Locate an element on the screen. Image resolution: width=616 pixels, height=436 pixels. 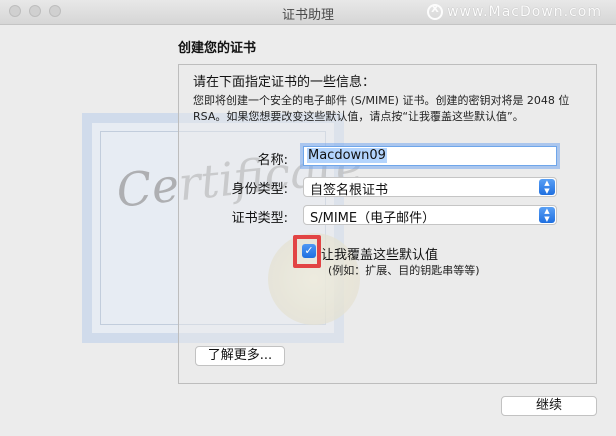
watermark: www.MacDown.com is located at coordinates (514, 12).